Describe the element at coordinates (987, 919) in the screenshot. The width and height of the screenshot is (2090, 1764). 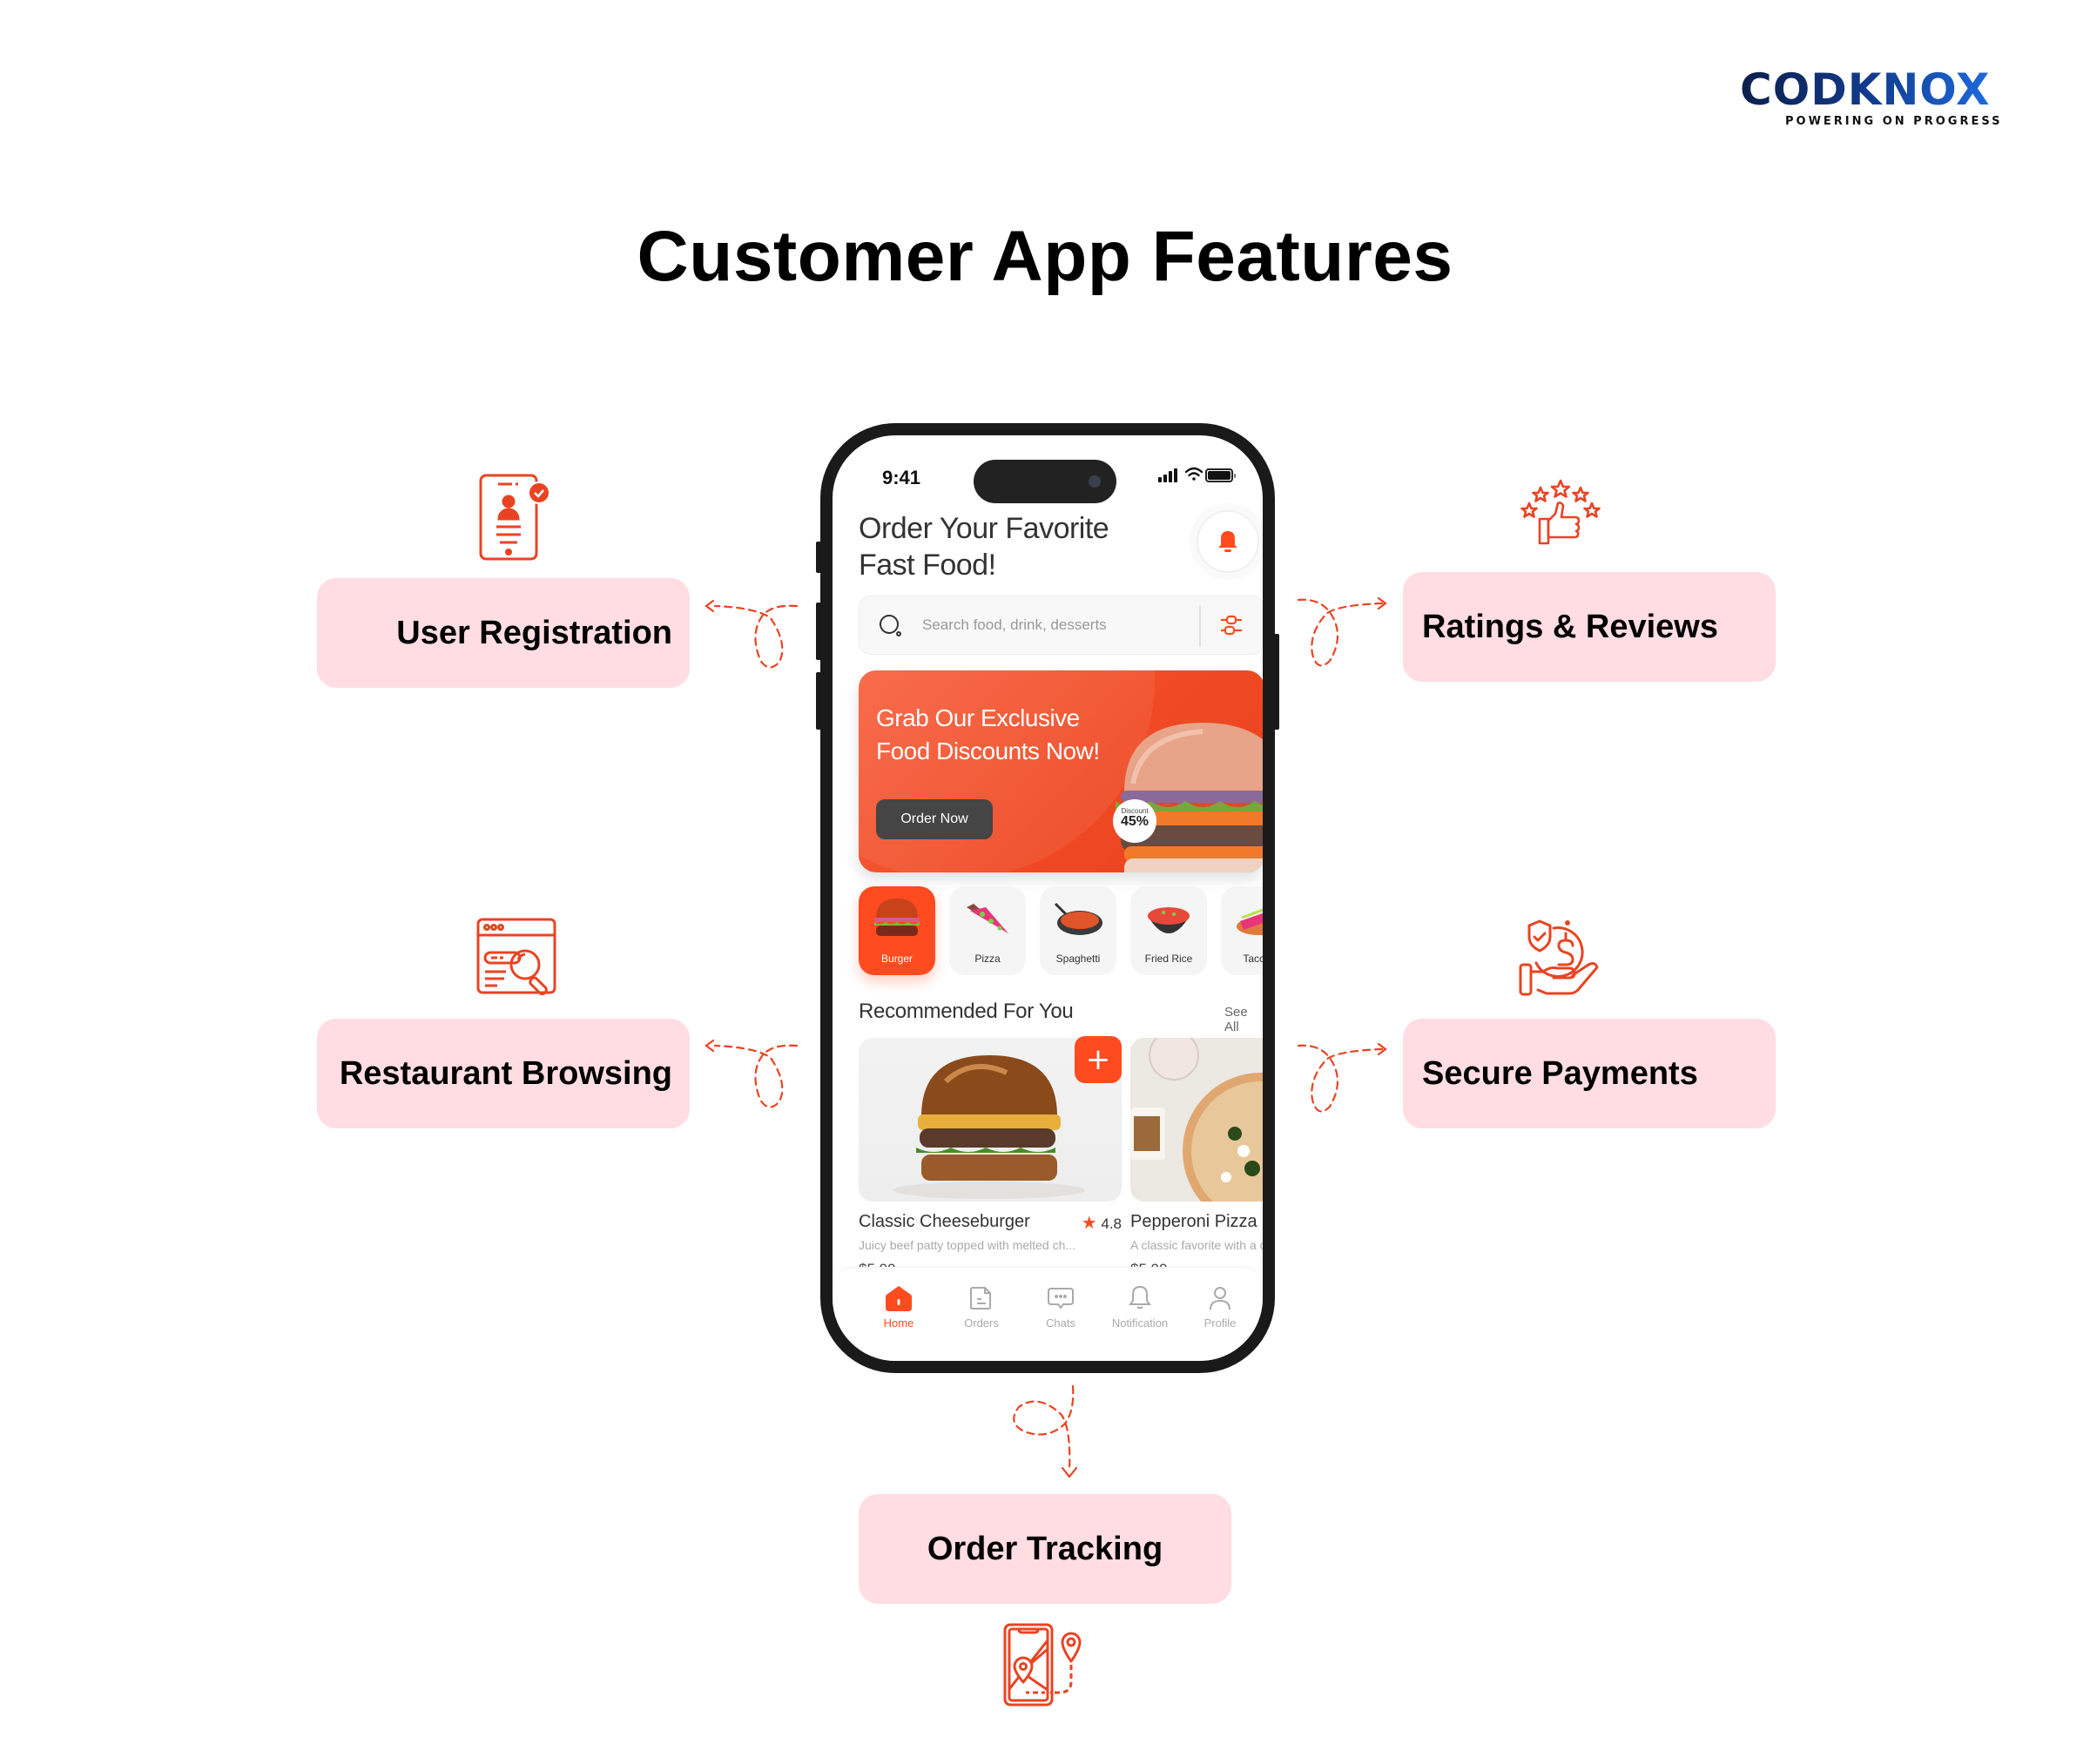
I see `pizza-icon` at that location.